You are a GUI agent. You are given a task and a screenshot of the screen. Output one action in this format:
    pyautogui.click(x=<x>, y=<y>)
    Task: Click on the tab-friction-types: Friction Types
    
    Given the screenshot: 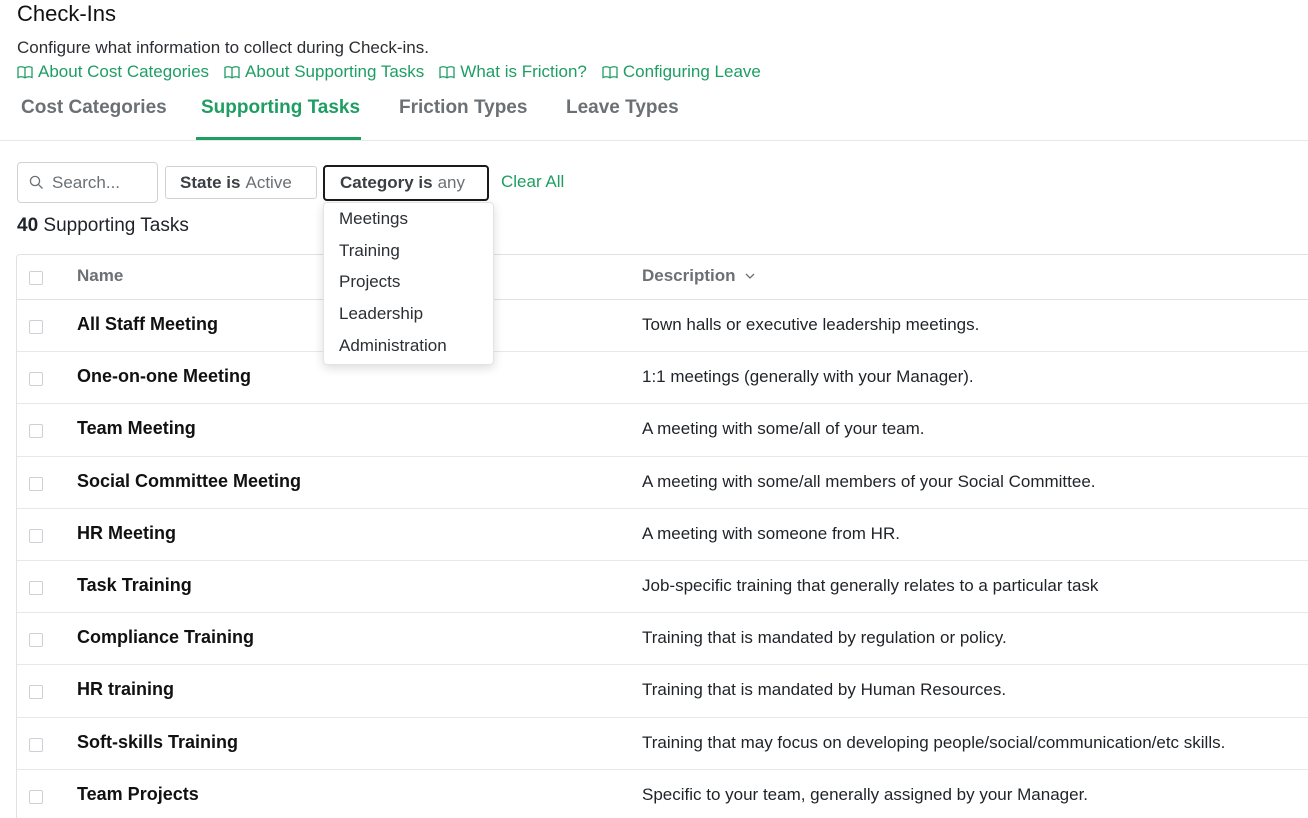 What is the action you would take?
    pyautogui.click(x=463, y=108)
    